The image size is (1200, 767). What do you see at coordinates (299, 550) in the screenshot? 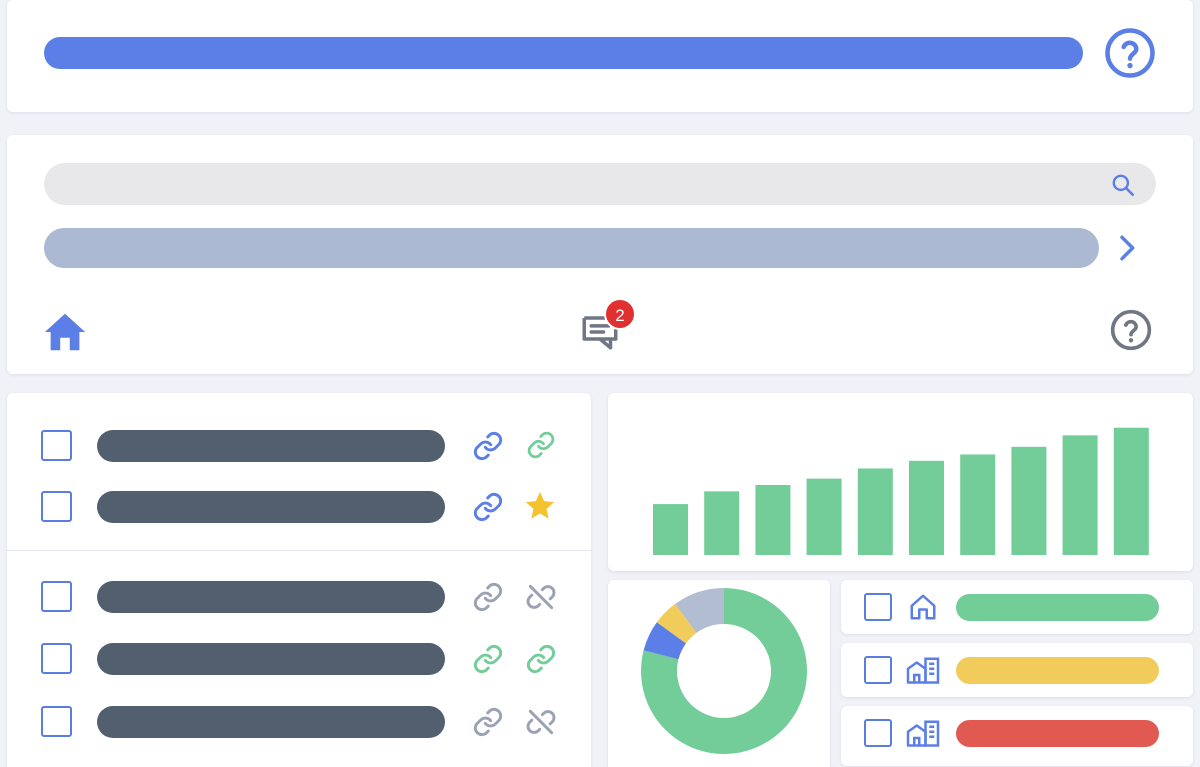
I see `list-divider` at bounding box center [299, 550].